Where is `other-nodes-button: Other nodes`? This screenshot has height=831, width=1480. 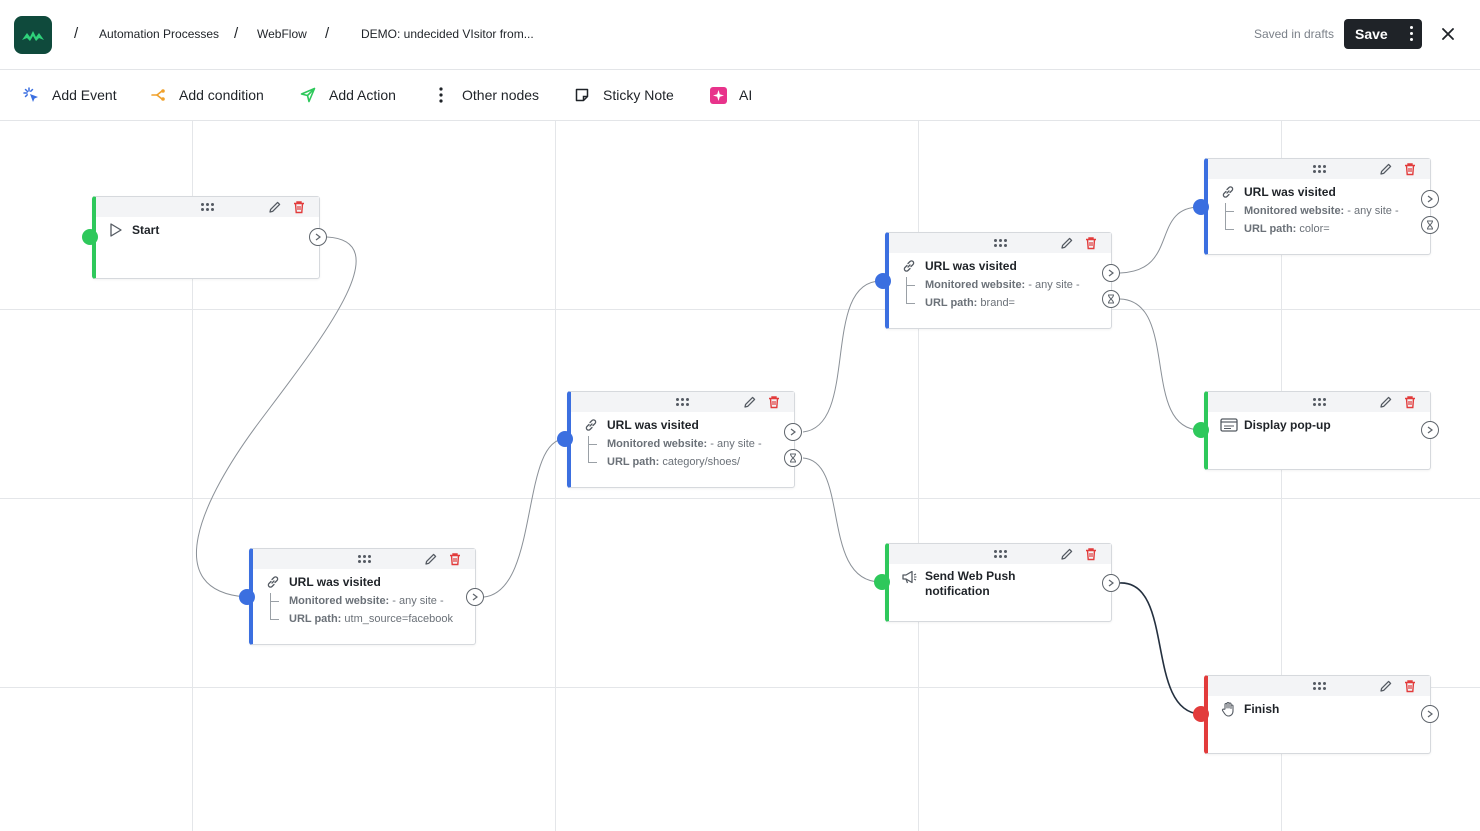
other-nodes-button: Other nodes is located at coordinates (485, 95).